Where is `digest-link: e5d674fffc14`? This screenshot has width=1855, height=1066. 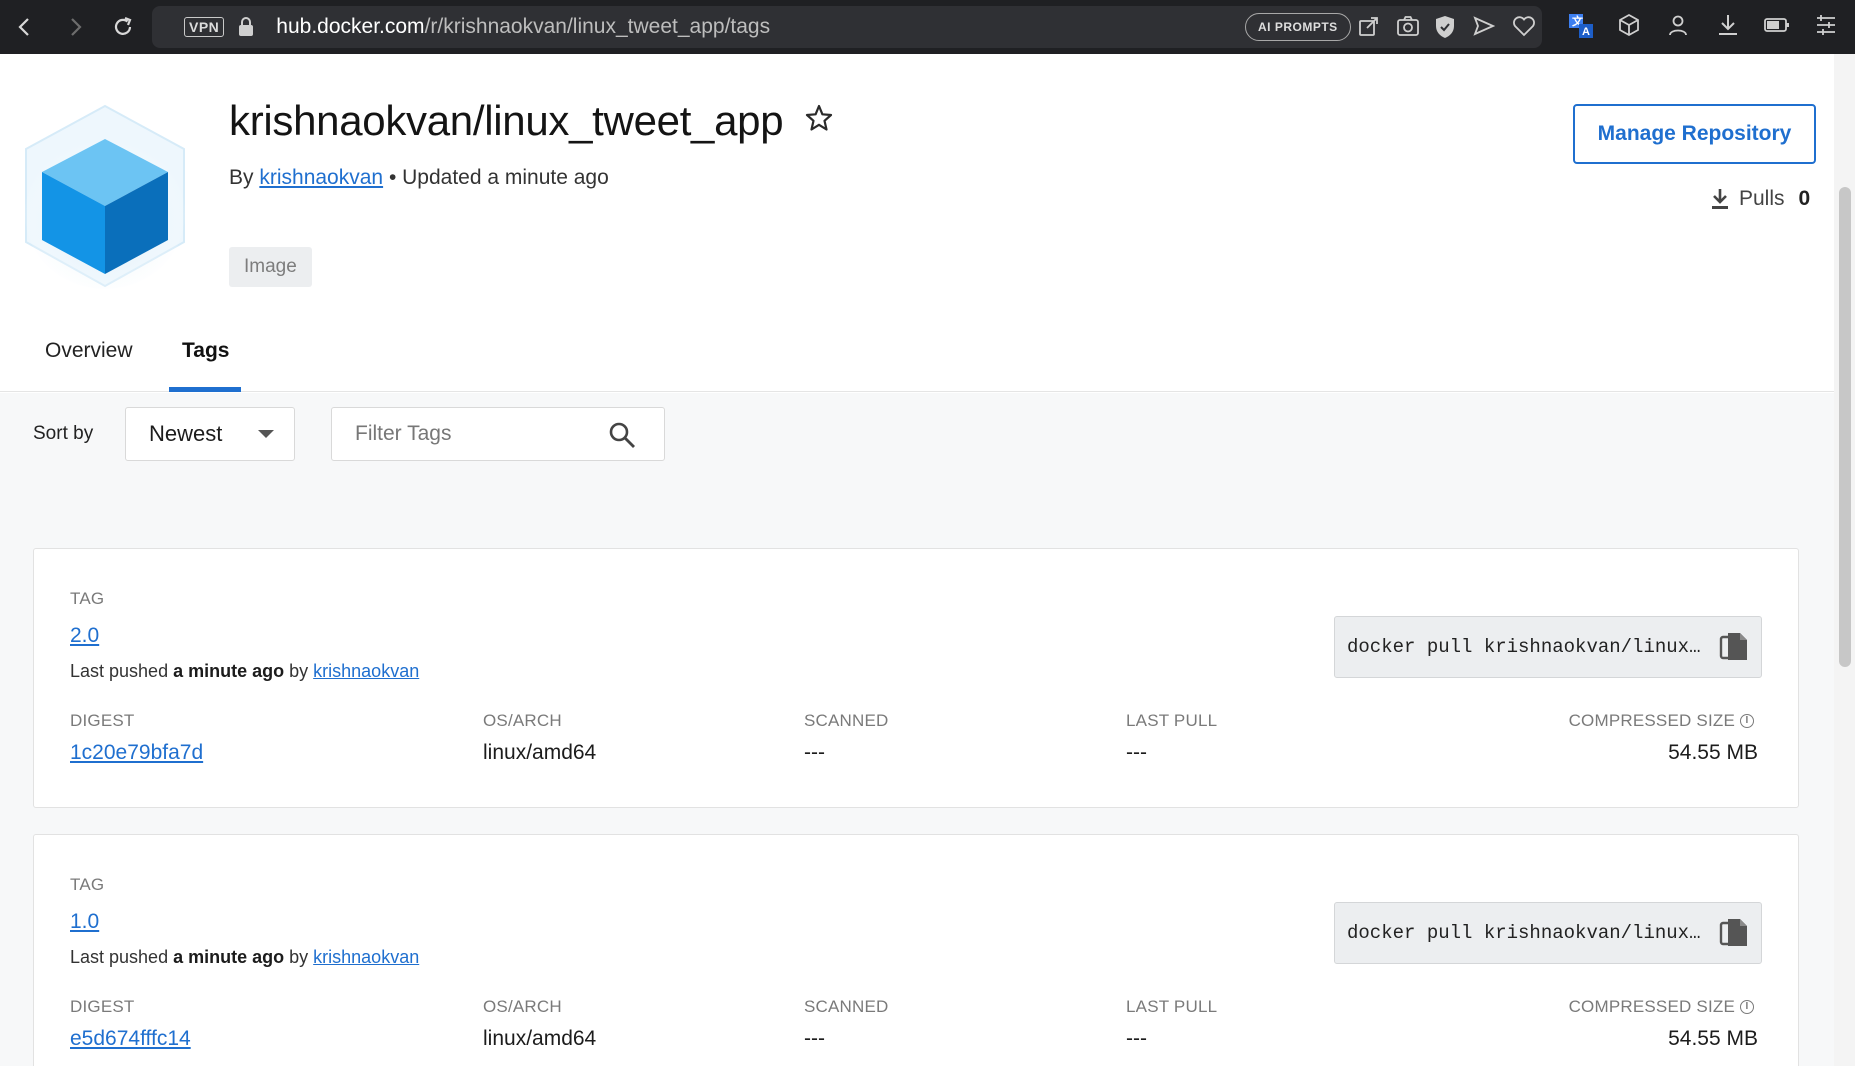 digest-link: e5d674fffc14 is located at coordinates (130, 1039).